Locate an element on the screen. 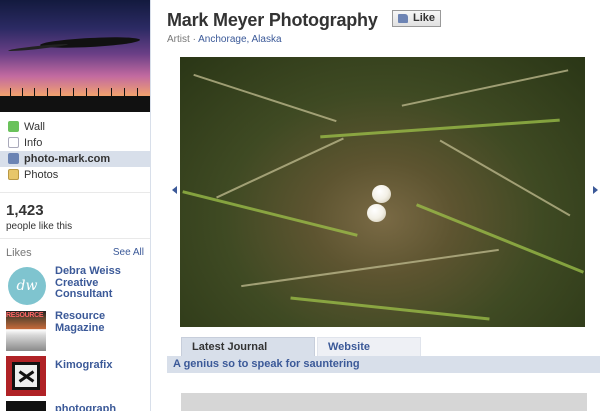  like-button-label: Like is located at coordinates (424, 18).